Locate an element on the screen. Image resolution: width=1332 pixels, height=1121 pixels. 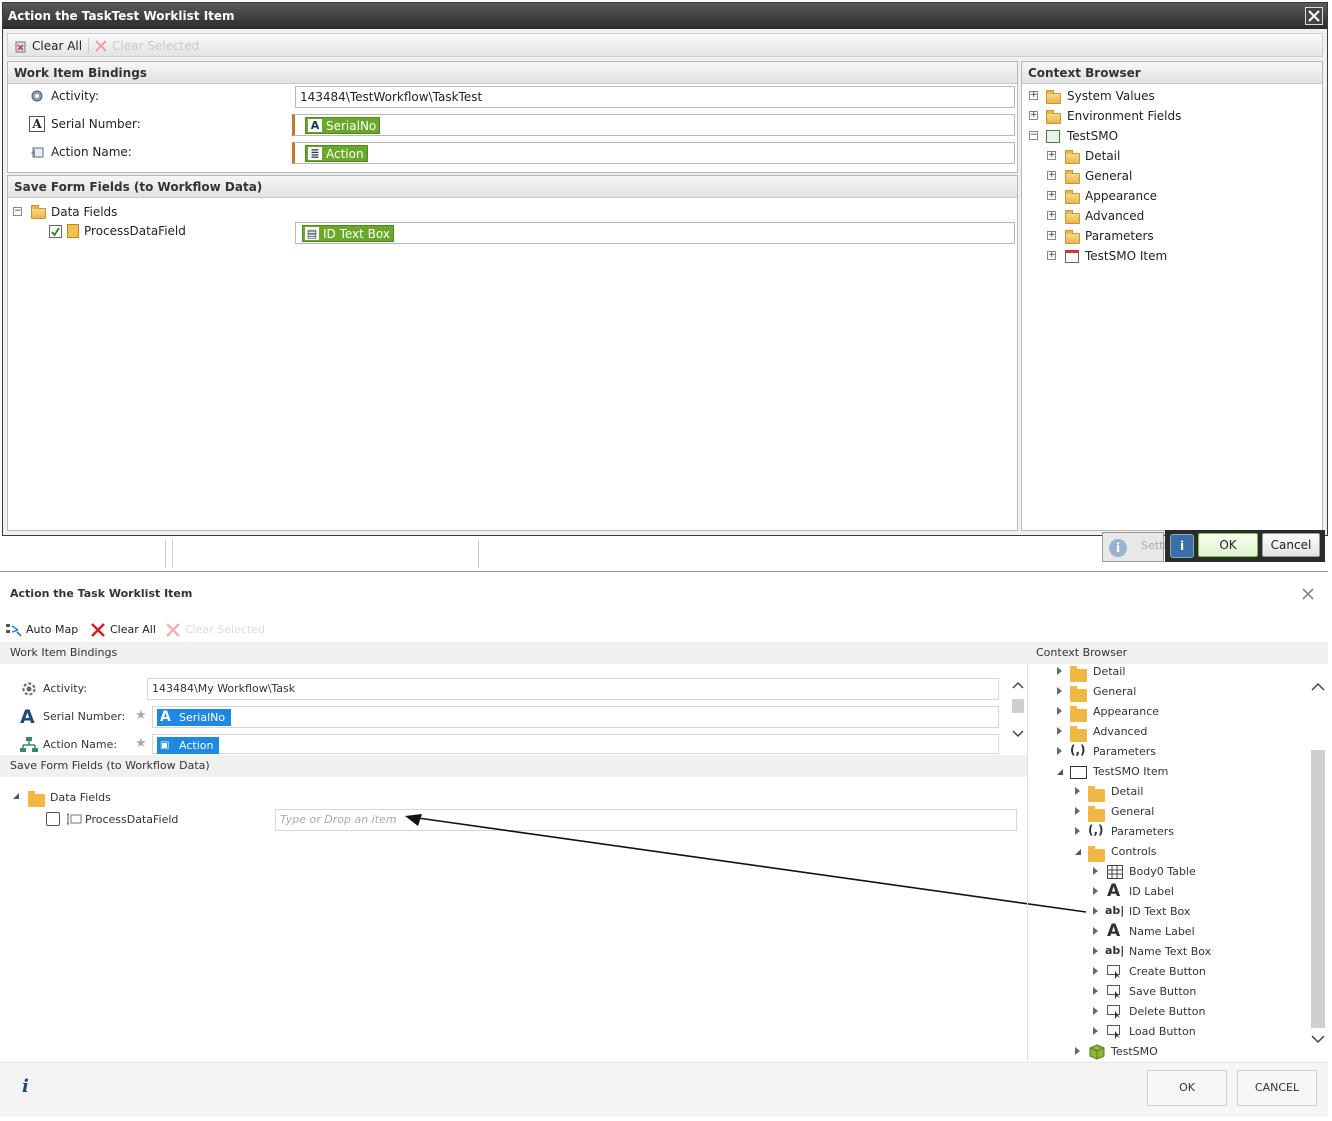
cancel-button: Cancel is located at coordinates (1291, 545).